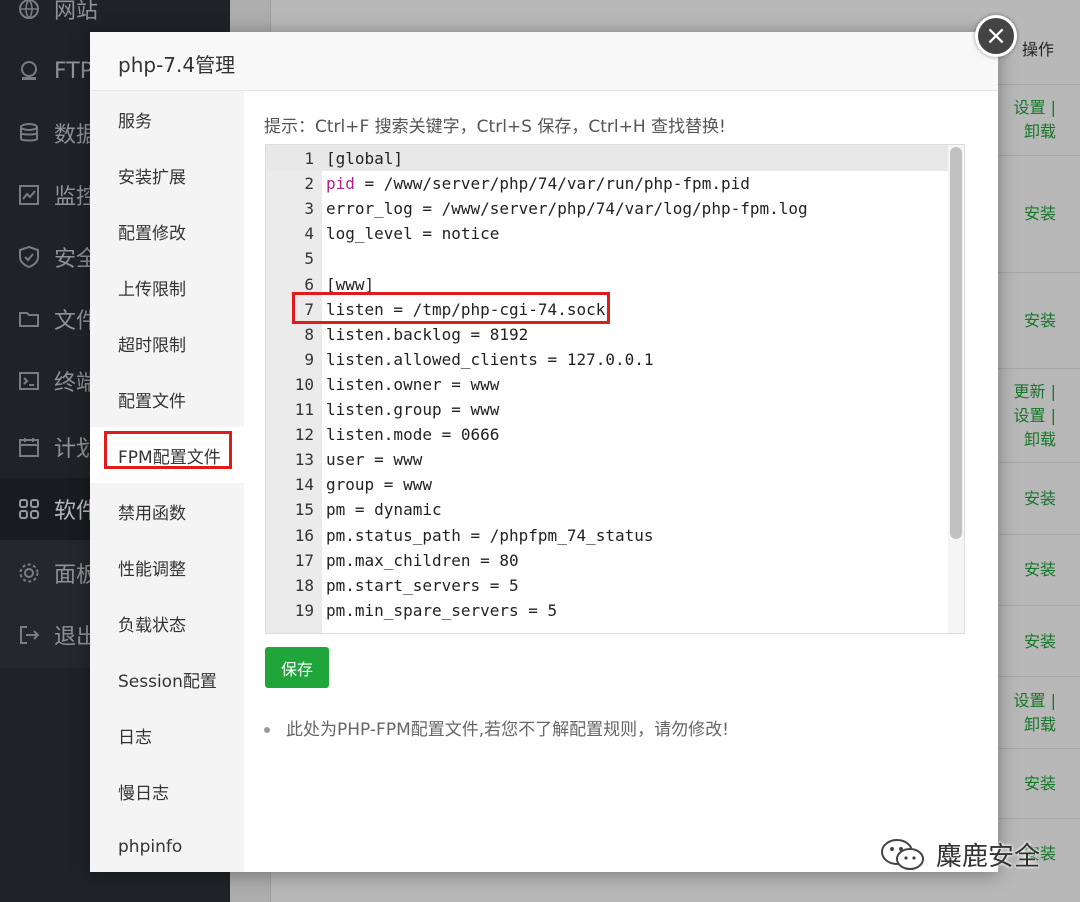  What do you see at coordinates (167, 343) in the screenshot?
I see `menu-item-timeout-limit: 超时限制` at bounding box center [167, 343].